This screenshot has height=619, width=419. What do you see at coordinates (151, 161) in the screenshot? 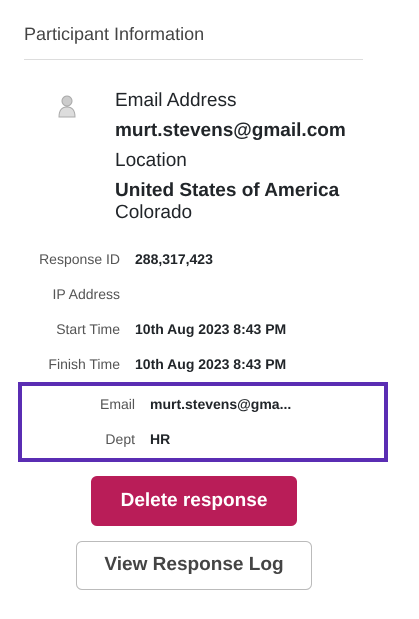
I see `field-label: Location` at bounding box center [151, 161].